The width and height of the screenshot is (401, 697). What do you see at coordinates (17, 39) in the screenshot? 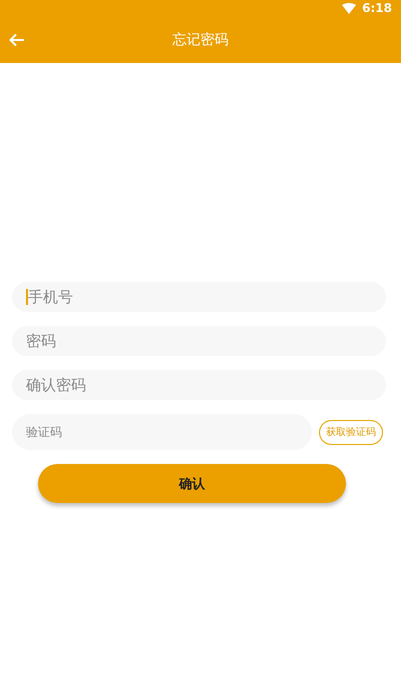
I see `back-icon` at bounding box center [17, 39].